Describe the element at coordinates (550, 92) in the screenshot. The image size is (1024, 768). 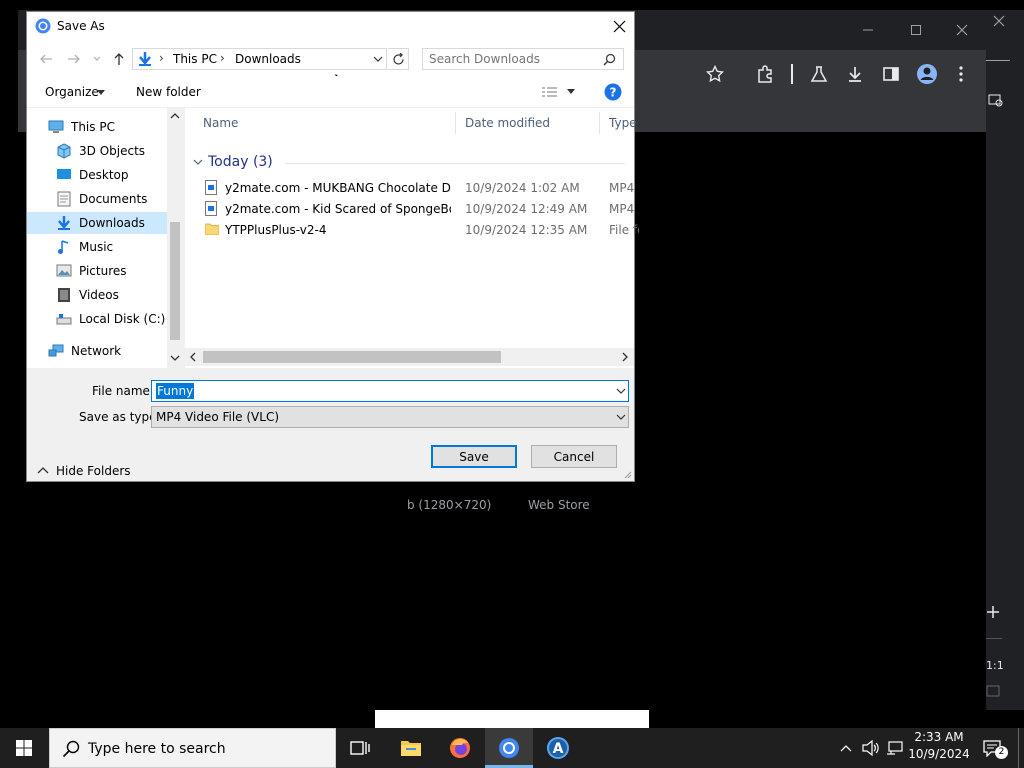
I see `view-options-icon` at that location.